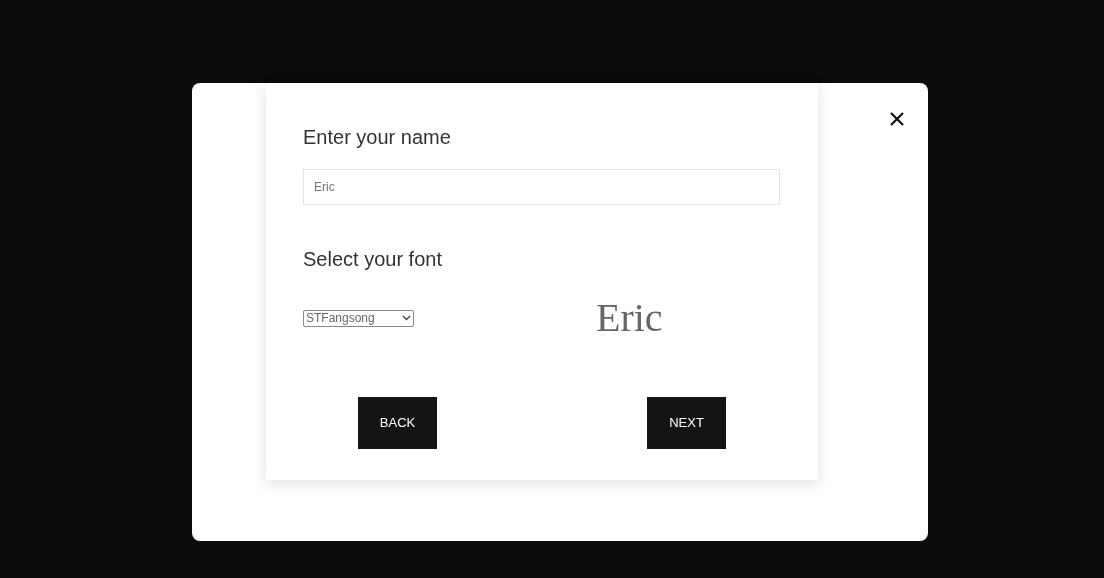  Describe the element at coordinates (397, 423) in the screenshot. I see `nav-button: BACK` at that location.